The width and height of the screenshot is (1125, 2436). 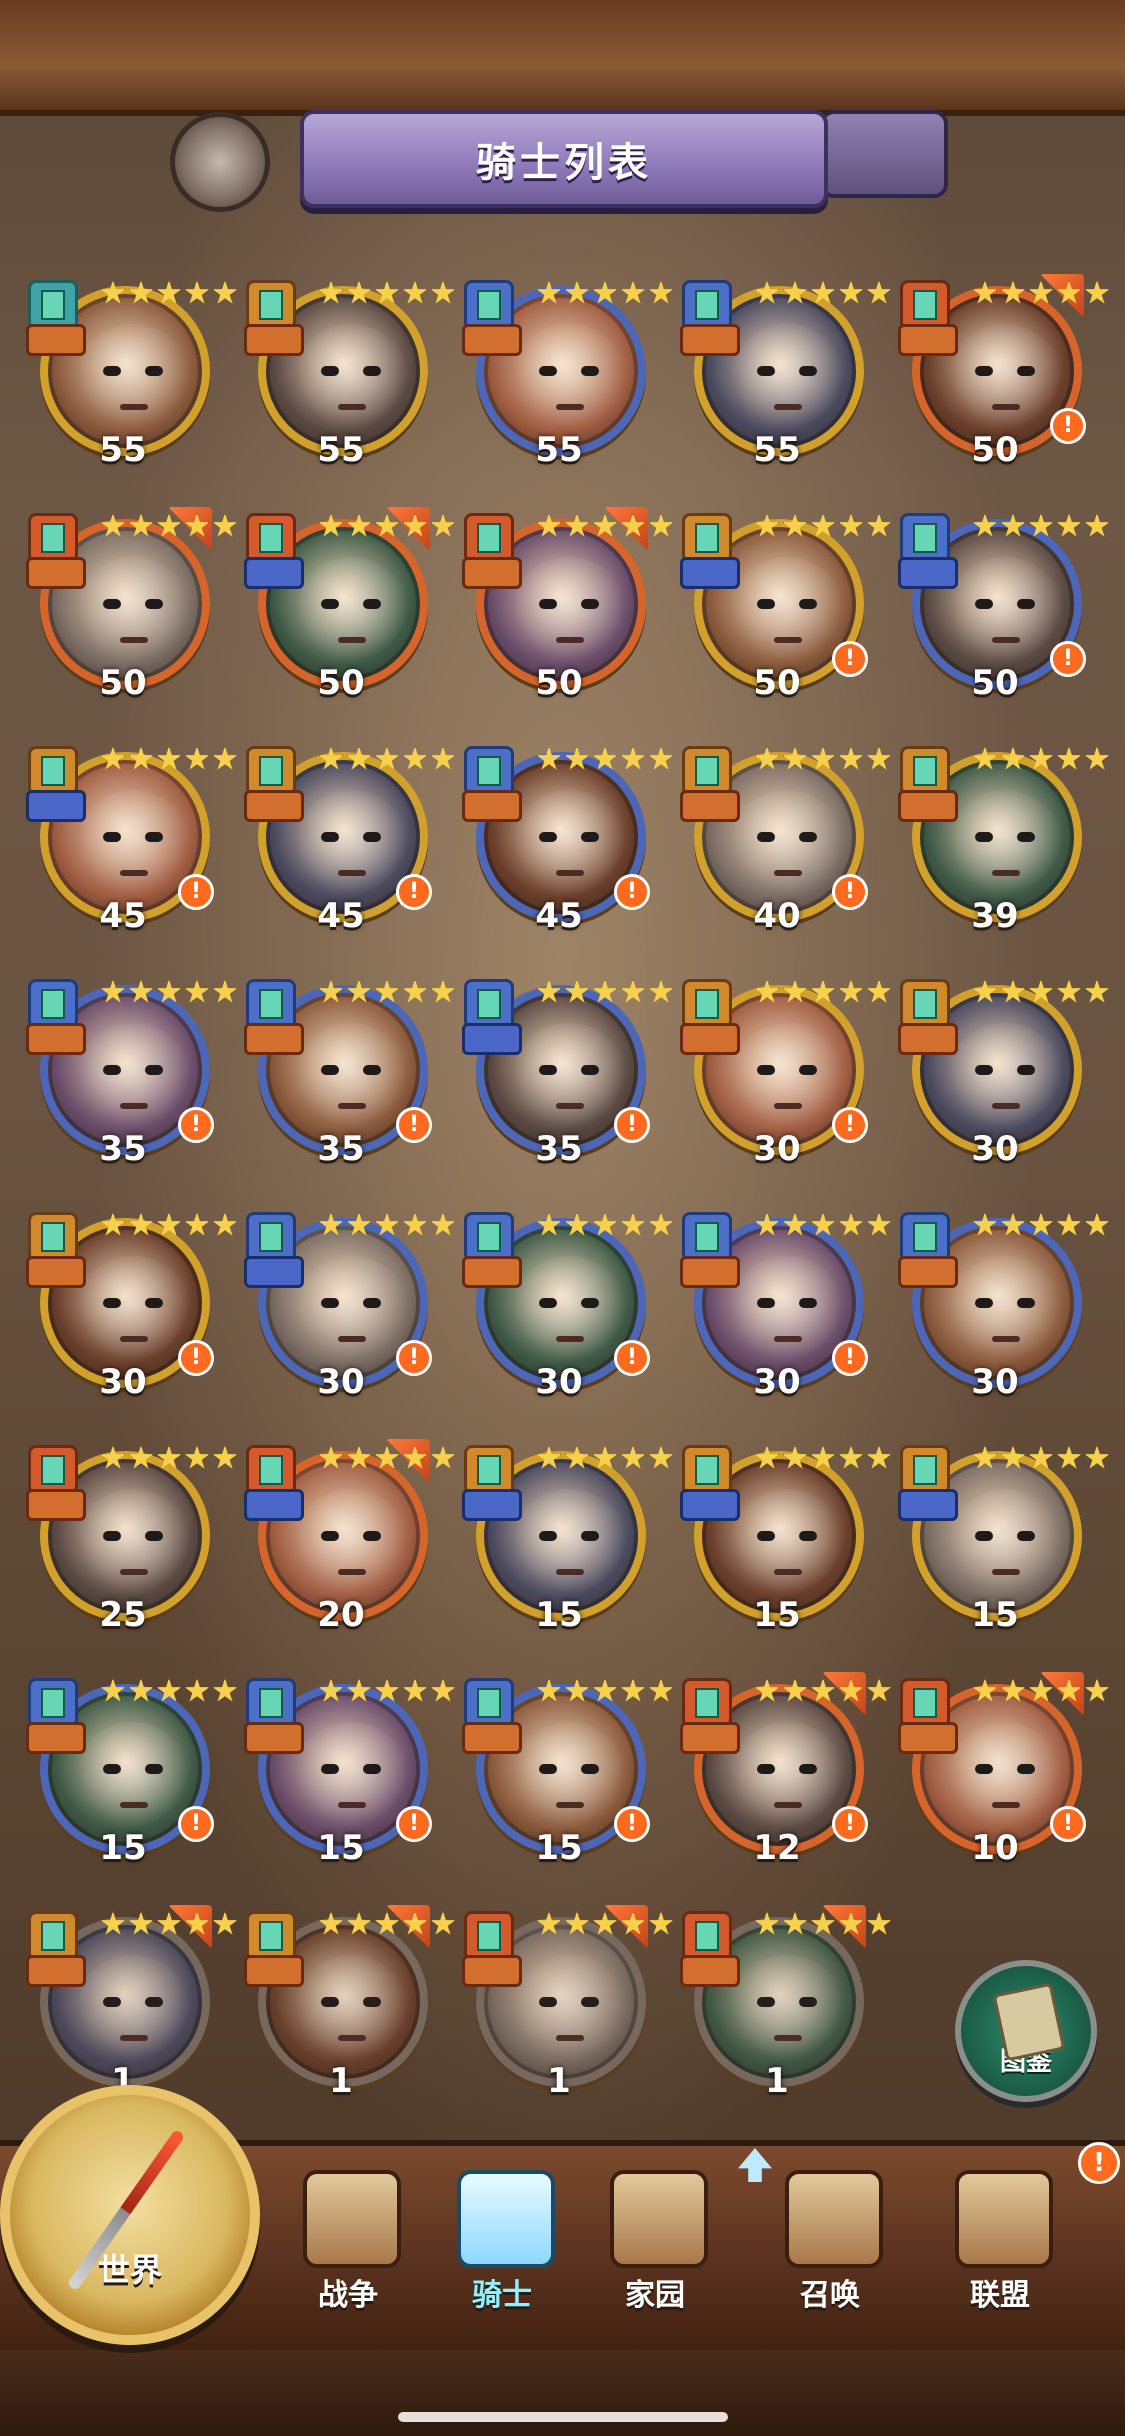 I want to click on knight-card: 12!, so click(x=786, y=1770).